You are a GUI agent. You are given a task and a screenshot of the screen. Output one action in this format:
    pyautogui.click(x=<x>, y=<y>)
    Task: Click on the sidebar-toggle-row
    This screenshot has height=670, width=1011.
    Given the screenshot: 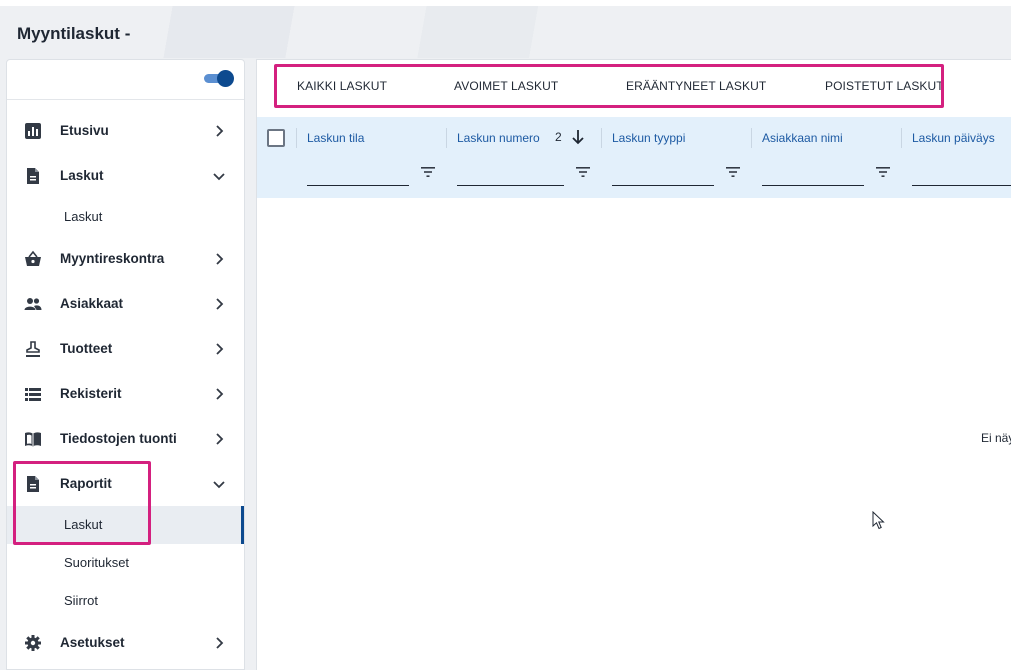 What is the action you would take?
    pyautogui.click(x=125, y=80)
    